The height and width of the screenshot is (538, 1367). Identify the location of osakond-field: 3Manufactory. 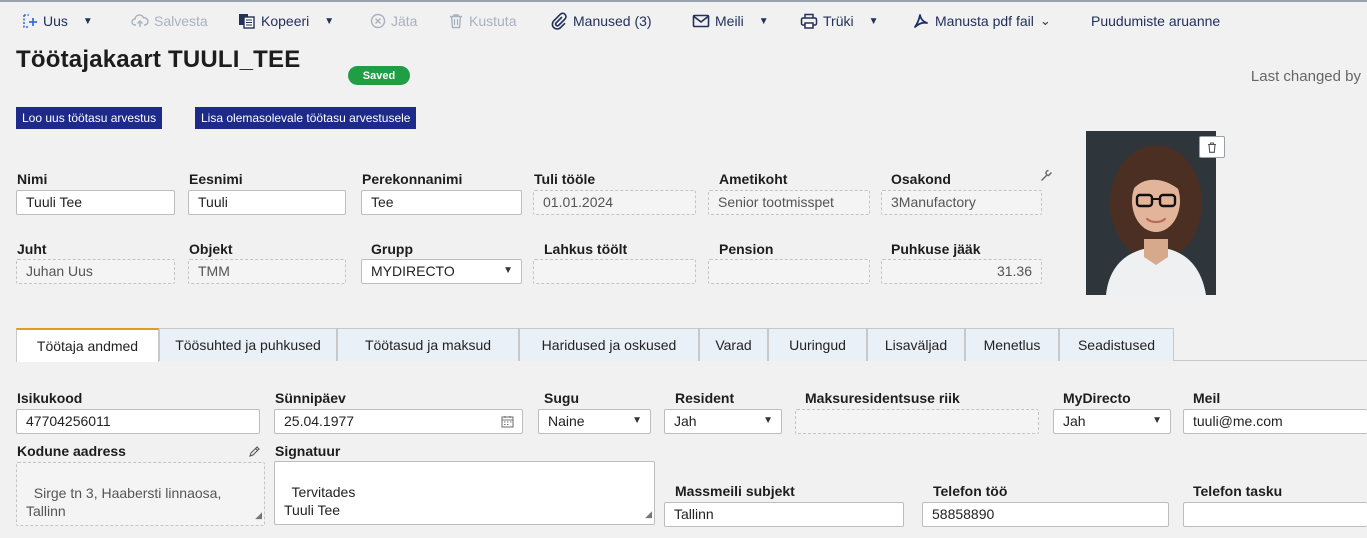
(961, 202).